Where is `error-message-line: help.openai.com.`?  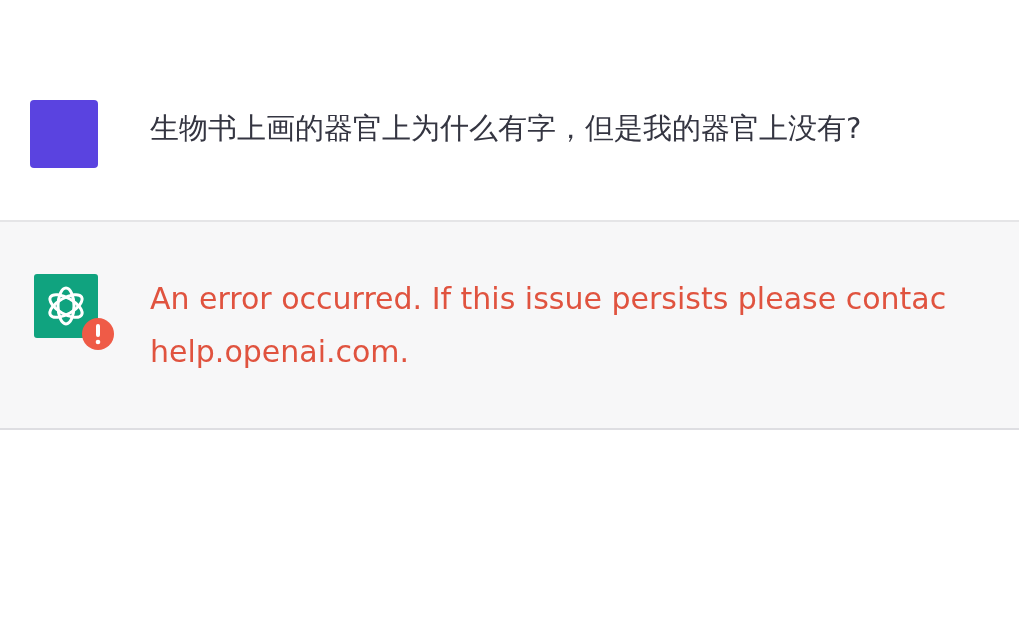
error-message-line: help.openai.com. is located at coordinates (280, 352).